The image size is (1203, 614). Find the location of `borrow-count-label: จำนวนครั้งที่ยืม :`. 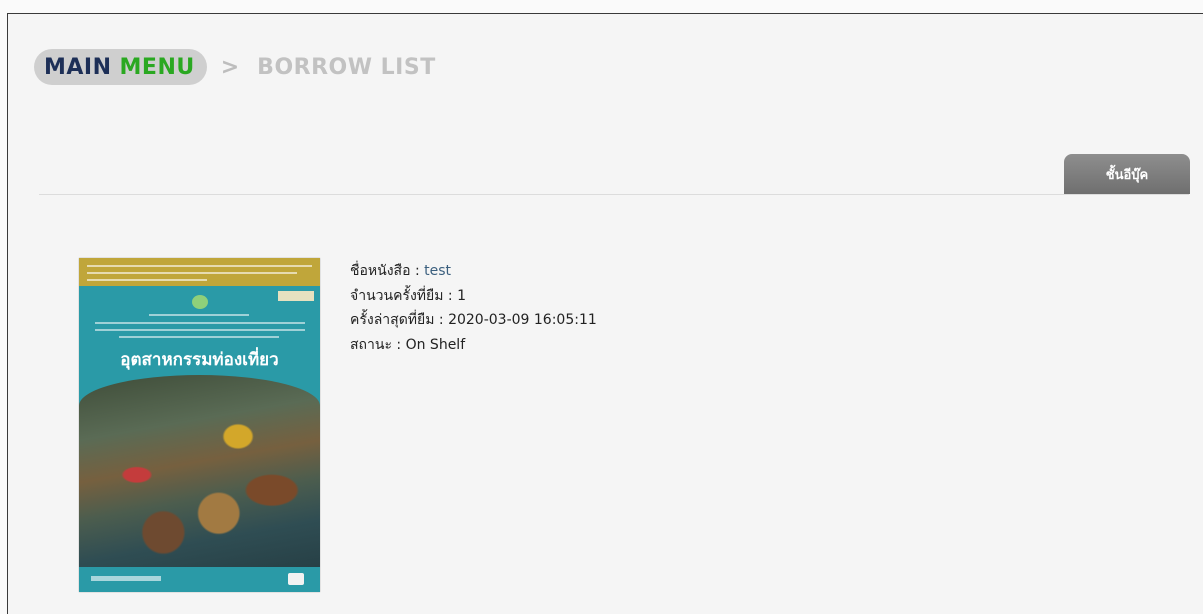

borrow-count-label: จำนวนครั้งที่ยืม : is located at coordinates (401, 295).